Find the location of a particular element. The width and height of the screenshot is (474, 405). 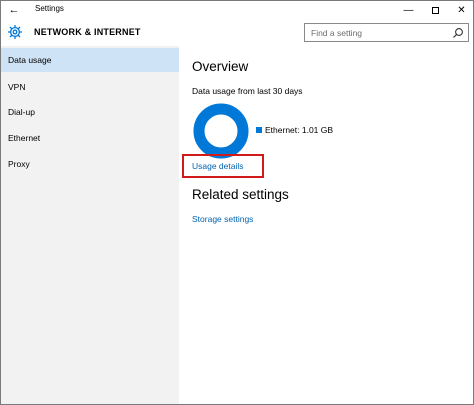

sidebar-item-proxy: Proxy is located at coordinates (90, 164).